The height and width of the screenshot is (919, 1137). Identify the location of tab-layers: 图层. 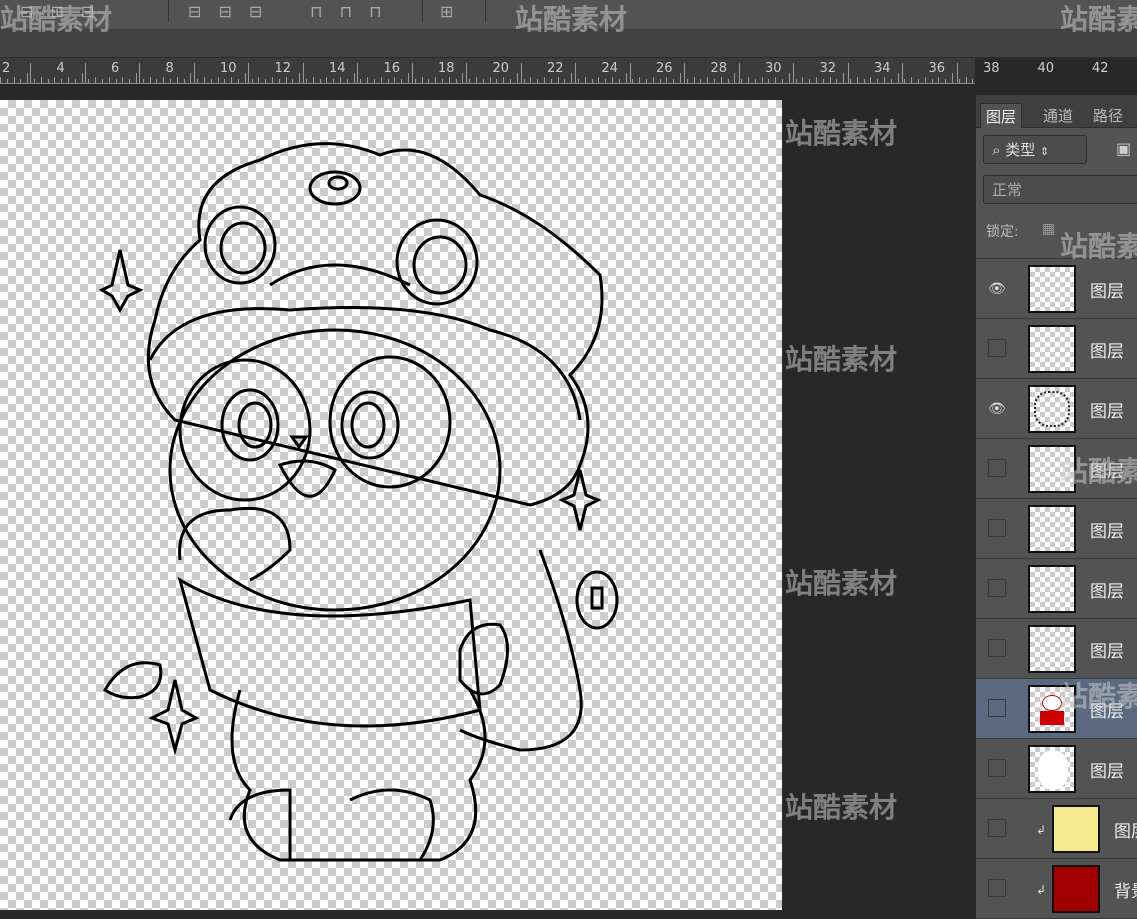
(1001, 115).